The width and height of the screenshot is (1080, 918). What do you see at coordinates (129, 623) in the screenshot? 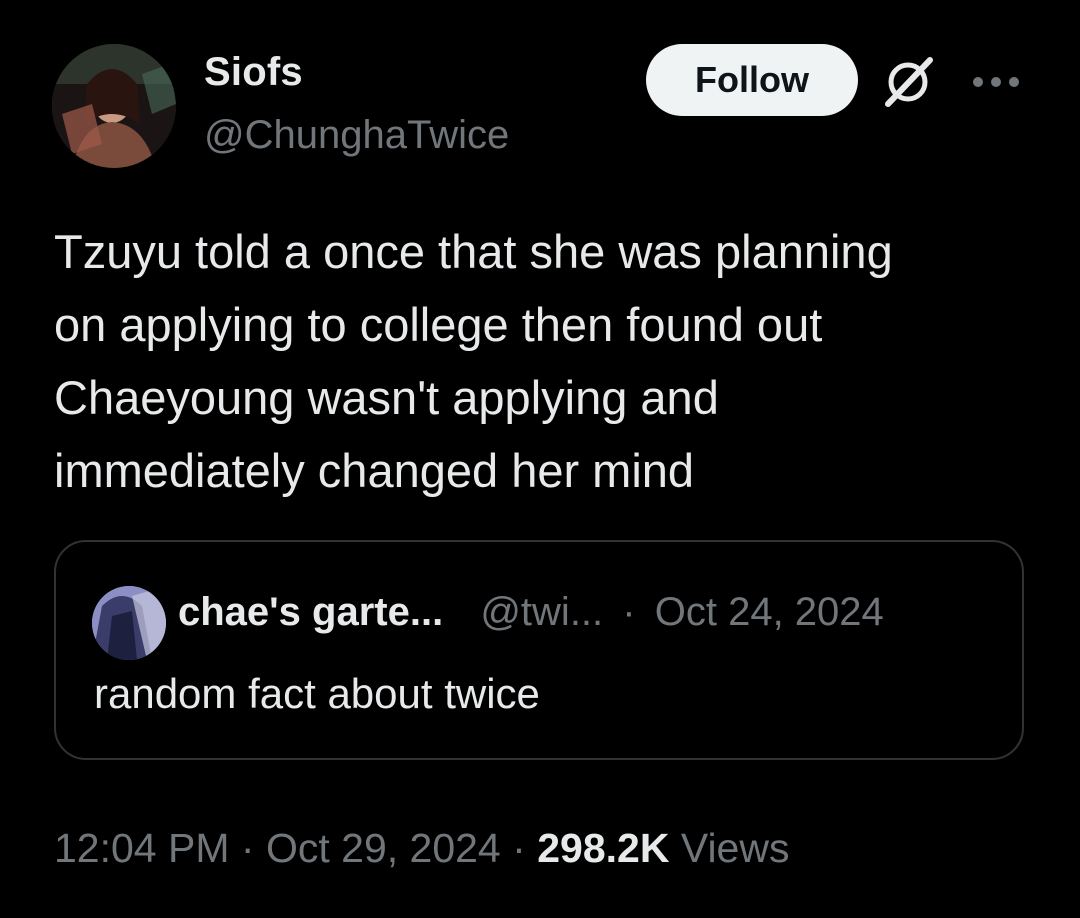
I see `quote-avatar` at bounding box center [129, 623].